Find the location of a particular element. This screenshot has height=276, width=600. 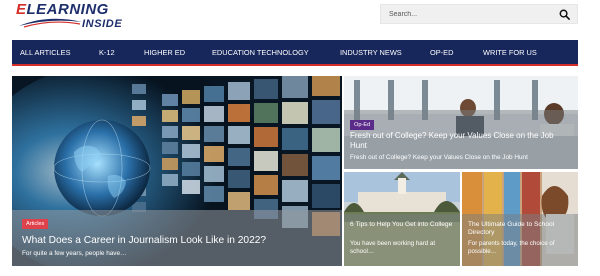

site-header: ELEARNING INSIDE is located at coordinates (300, 20).